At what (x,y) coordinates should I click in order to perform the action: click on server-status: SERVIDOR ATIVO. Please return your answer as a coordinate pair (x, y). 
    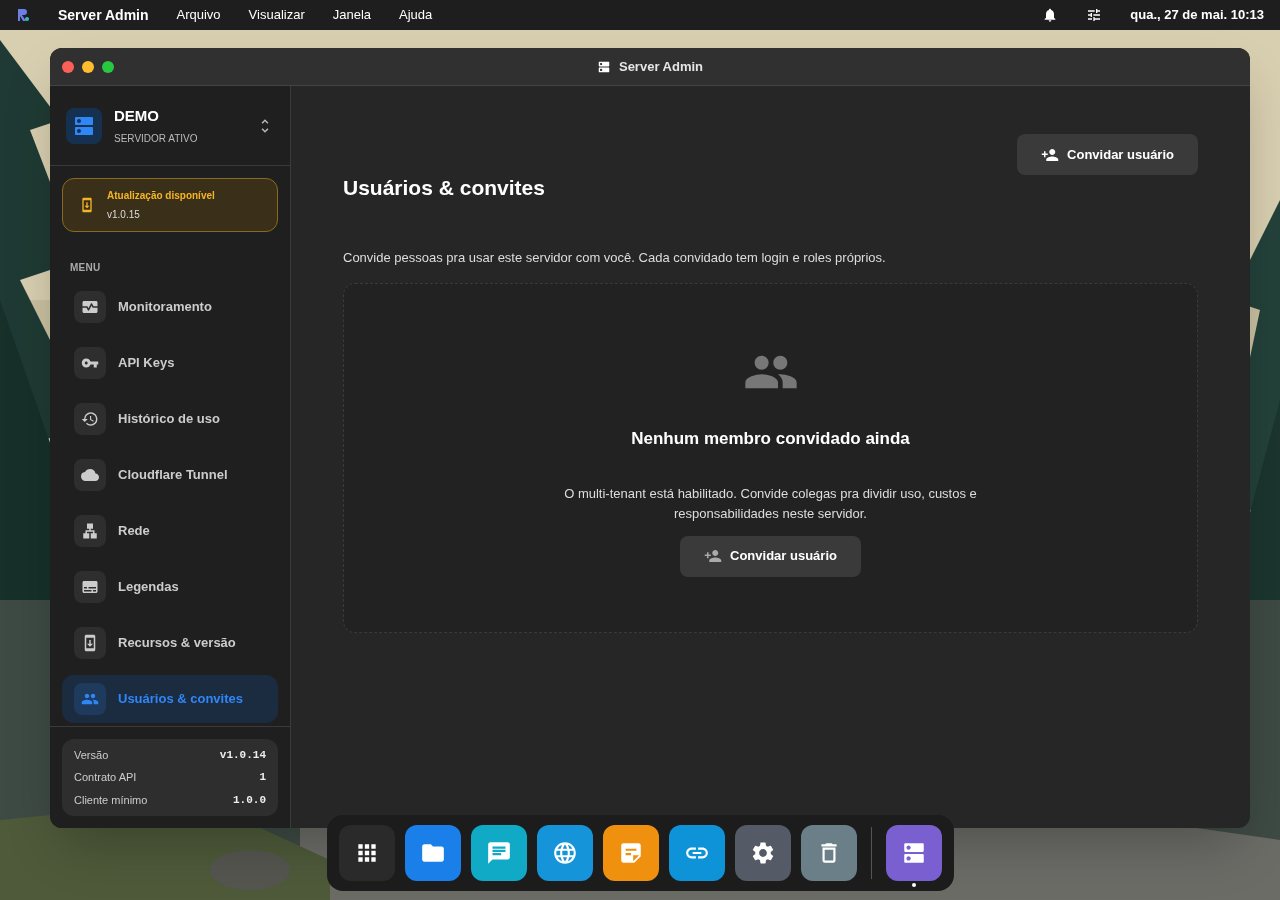
    Looking at the image, I should click on (156, 139).